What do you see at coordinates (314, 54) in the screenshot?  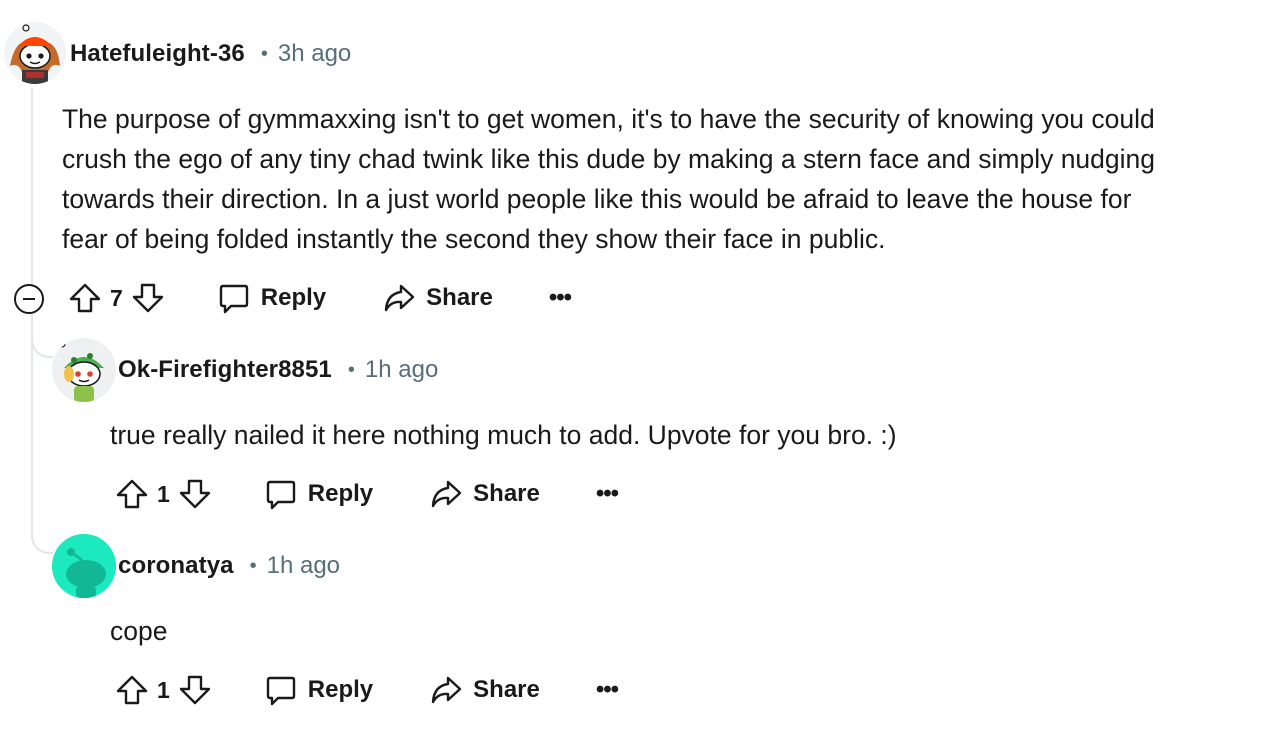 I see `timestamp: 3h ago` at bounding box center [314, 54].